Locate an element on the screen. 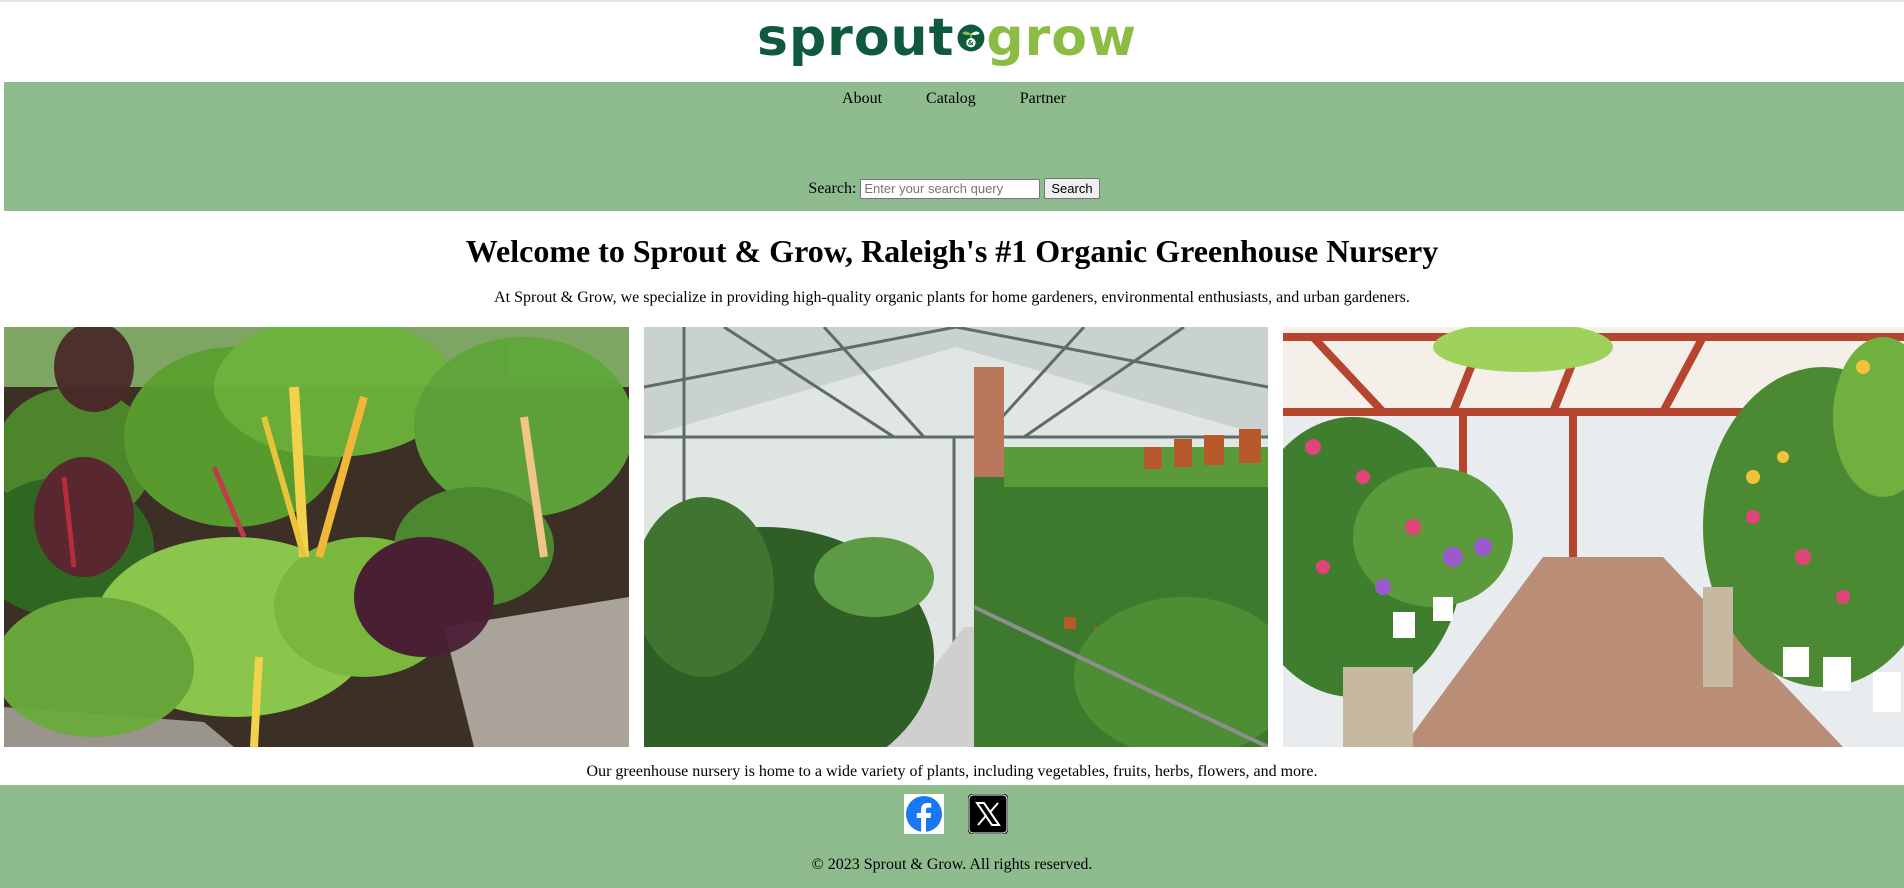 The image size is (1904, 888). search-button: Search is located at coordinates (1072, 188).